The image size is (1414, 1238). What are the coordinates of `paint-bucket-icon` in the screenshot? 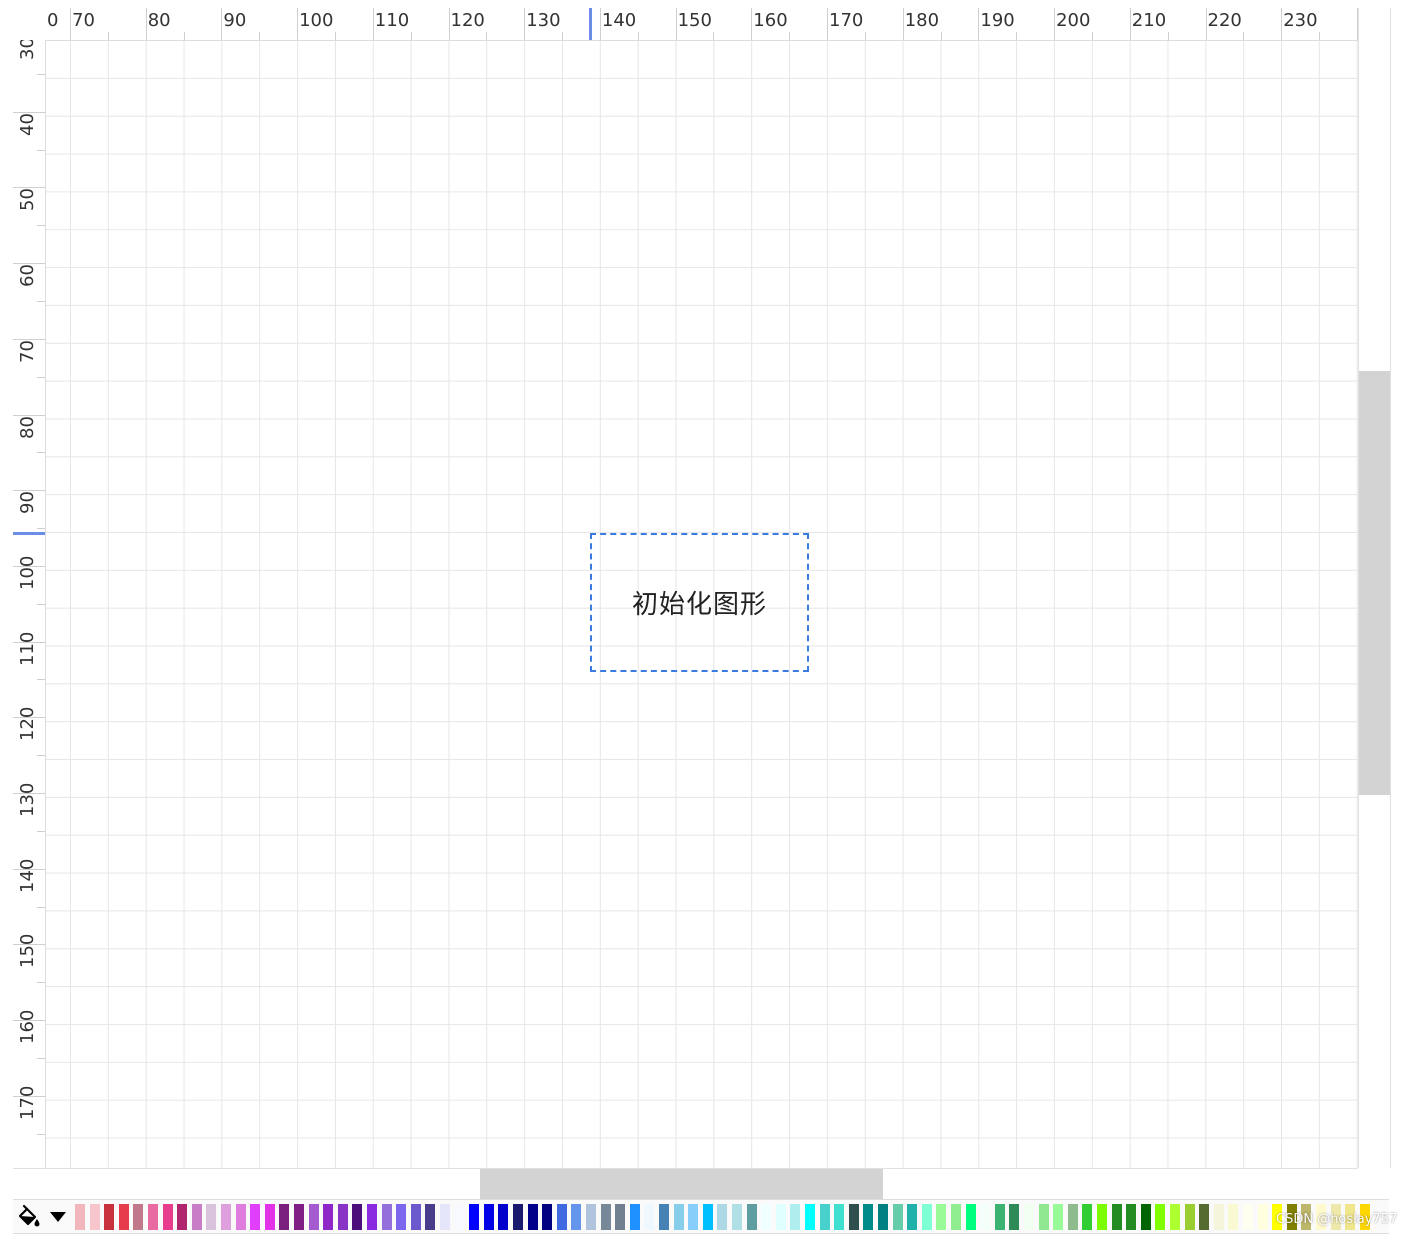 It's located at (29, 1217).